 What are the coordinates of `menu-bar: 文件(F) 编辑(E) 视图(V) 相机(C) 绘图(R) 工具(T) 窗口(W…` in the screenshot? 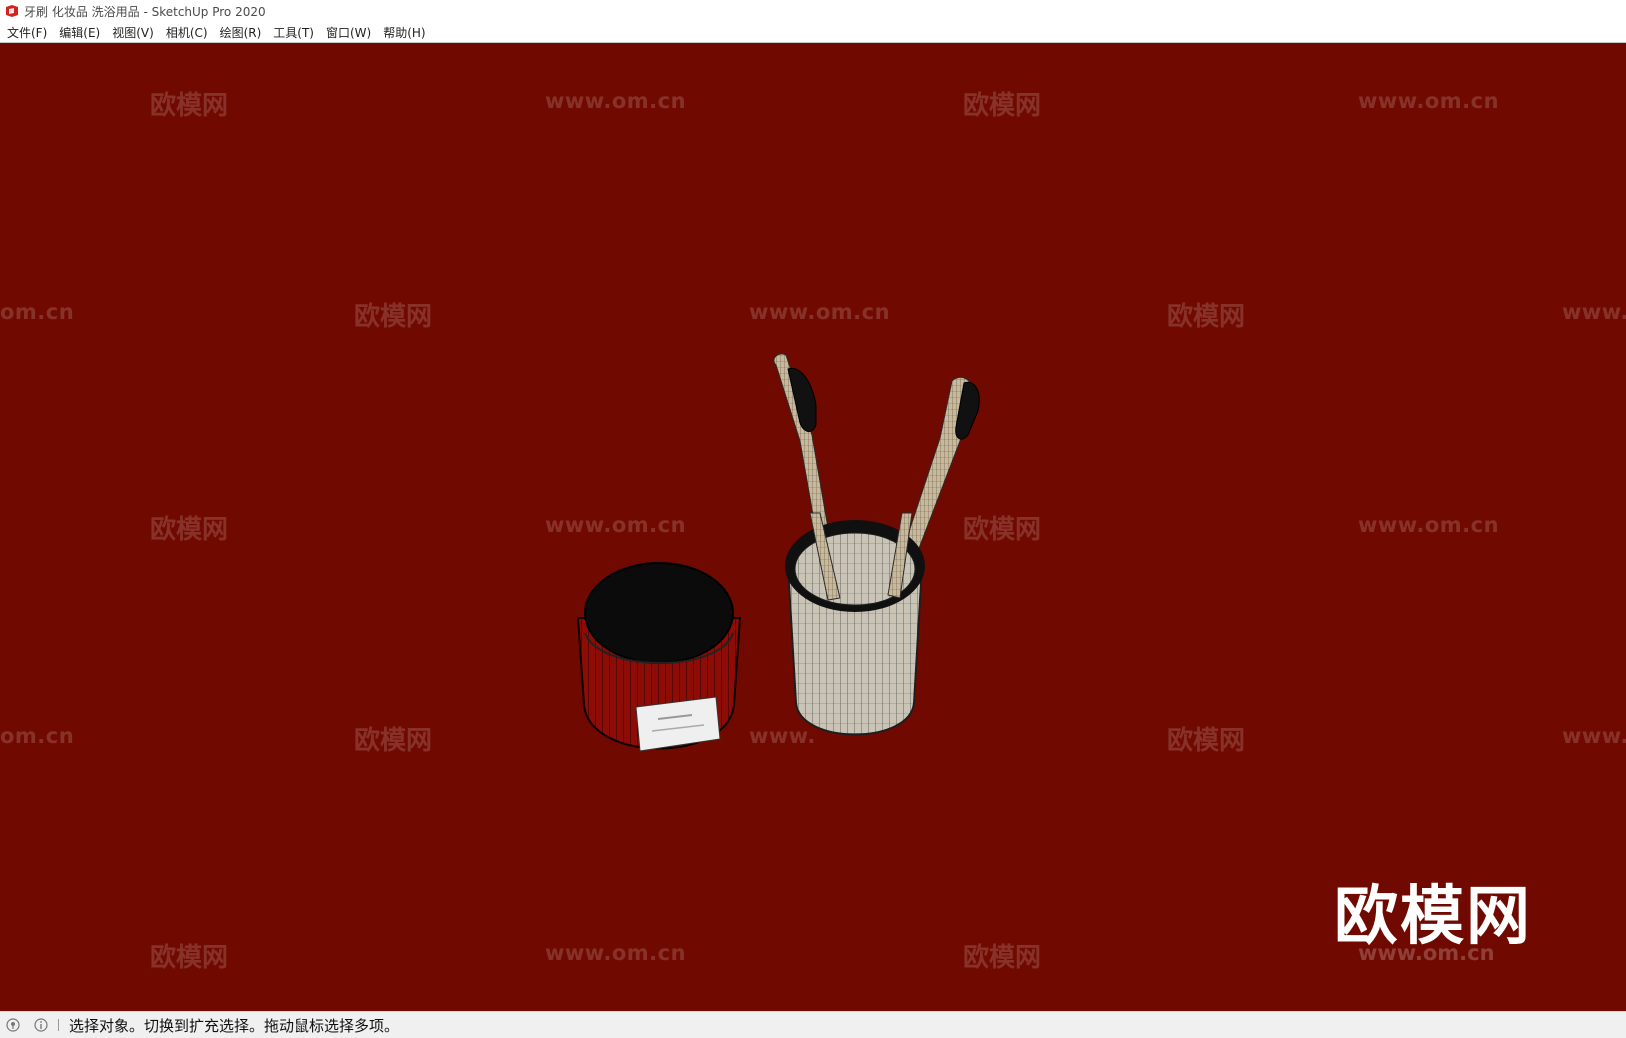 It's located at (813, 32).